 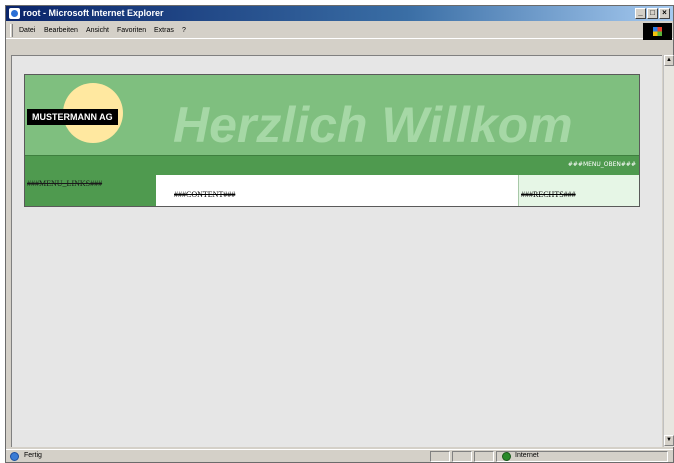 I want to click on right-placeholder: ###RECHTS###, so click(x=548, y=194).